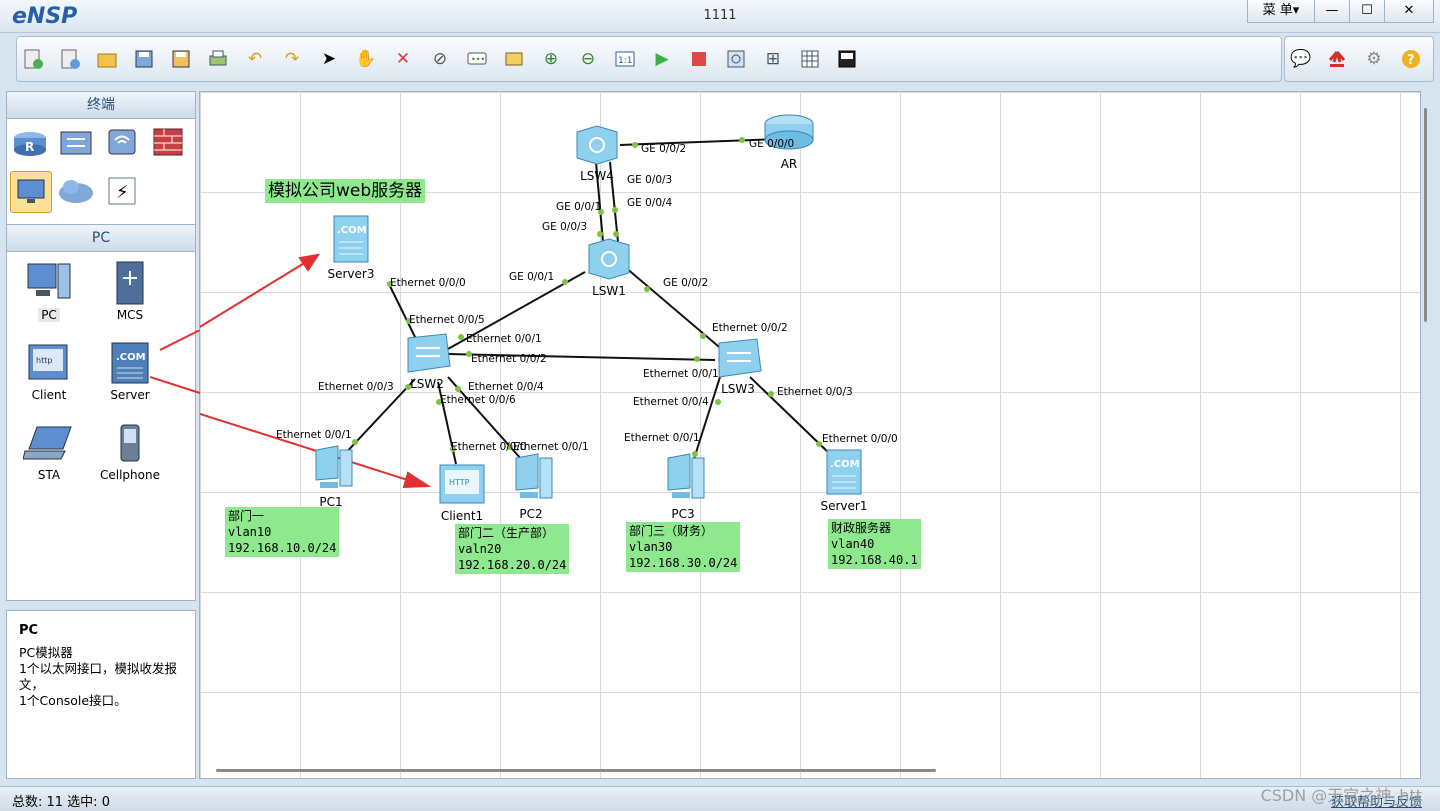 The width and height of the screenshot is (1440, 811). Describe the element at coordinates (130, 283) in the screenshot. I see `mcs-icon` at that location.